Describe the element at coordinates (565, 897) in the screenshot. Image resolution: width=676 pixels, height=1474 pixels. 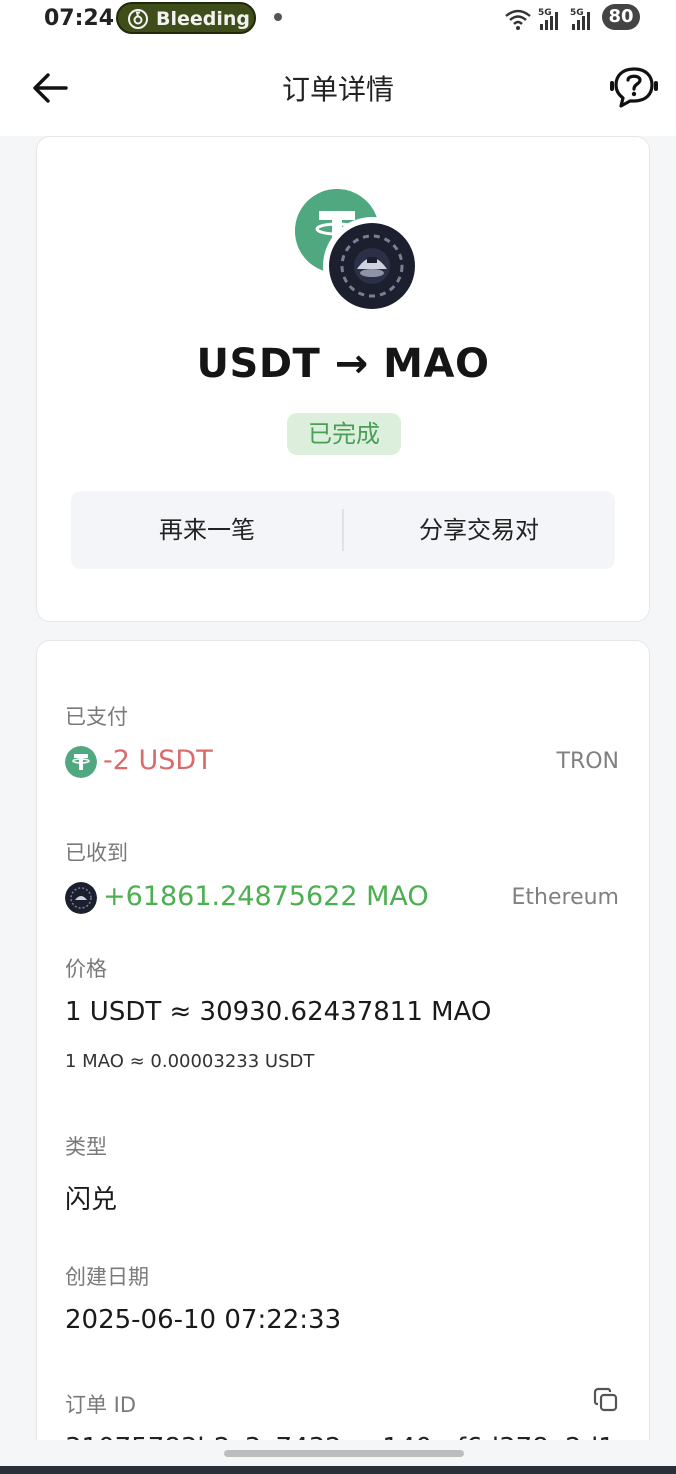
I see `received-network: Ethereum` at that location.